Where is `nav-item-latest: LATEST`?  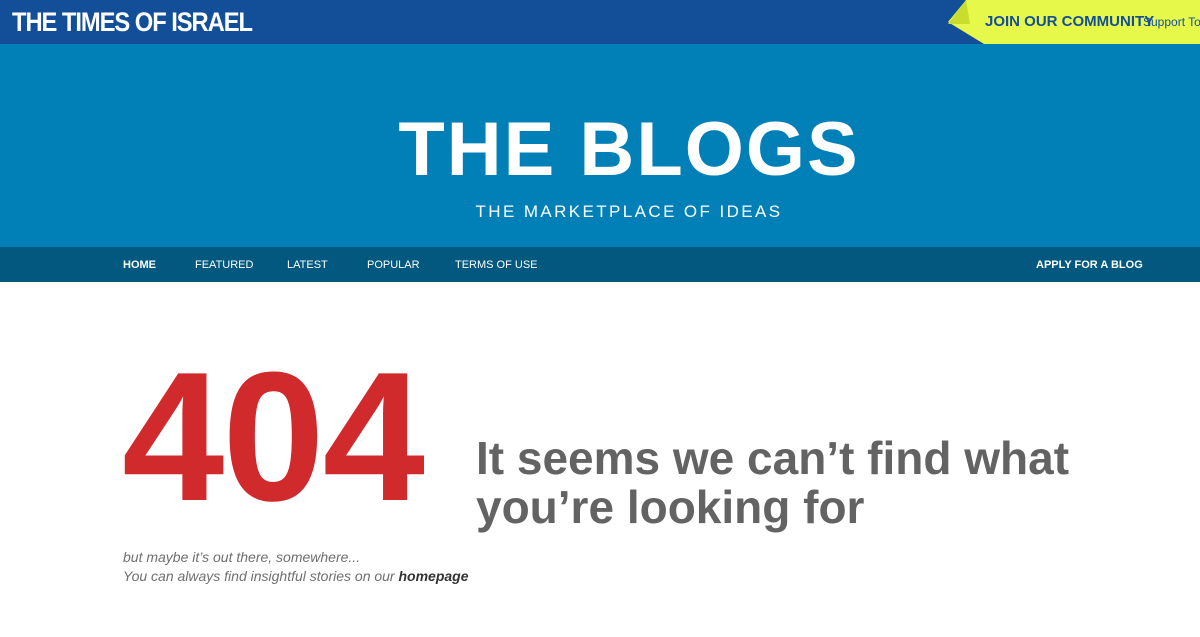 nav-item-latest: LATEST is located at coordinates (307, 265).